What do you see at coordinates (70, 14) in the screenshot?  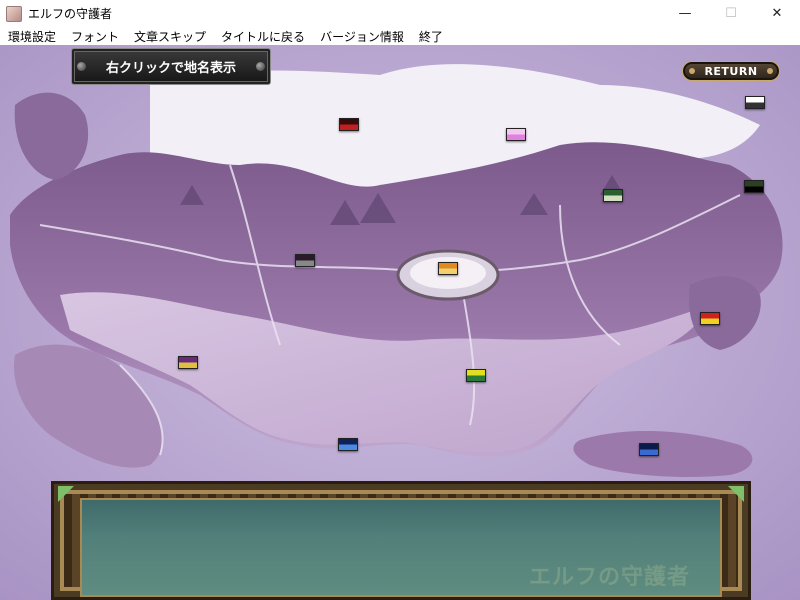 I see `window-title: エルフの守護者` at bounding box center [70, 14].